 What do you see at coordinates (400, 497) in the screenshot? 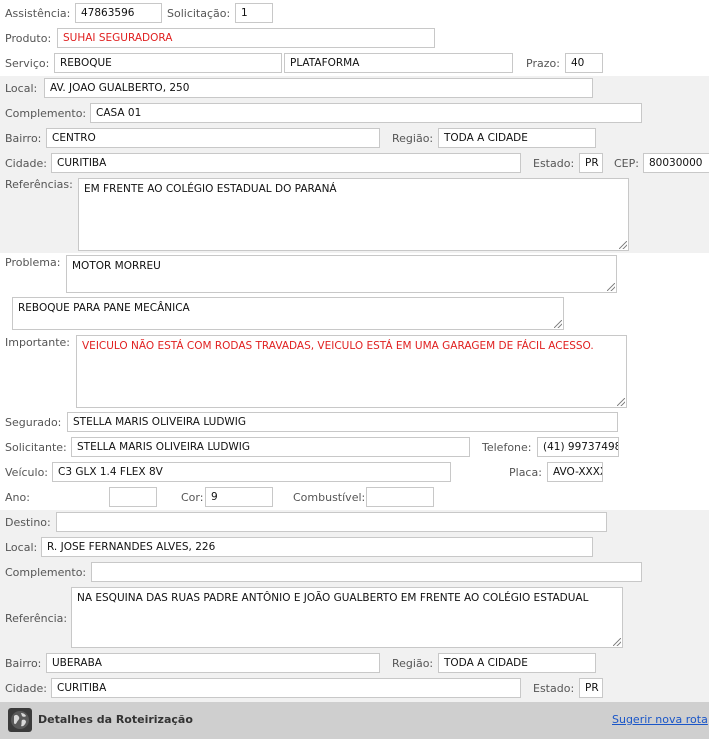
I see `combustivel-field` at bounding box center [400, 497].